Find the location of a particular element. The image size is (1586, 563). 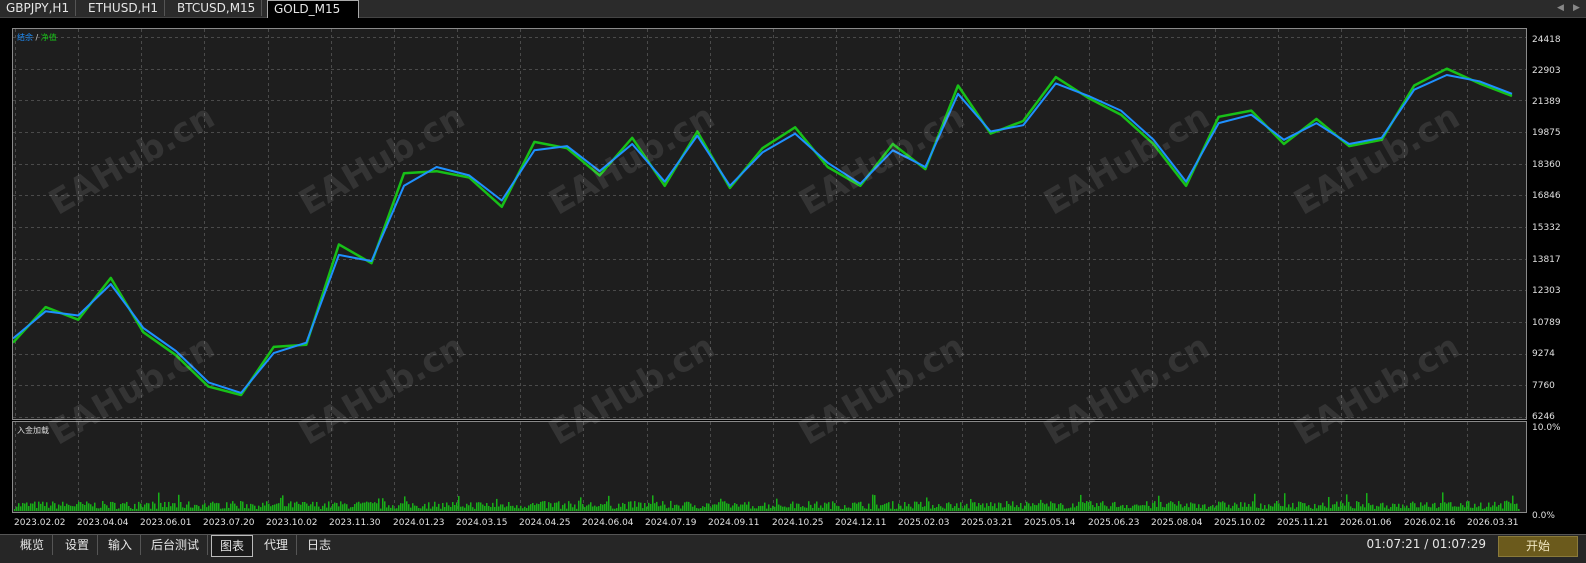

tab-gold: GOLD_M15 is located at coordinates (313, 9).